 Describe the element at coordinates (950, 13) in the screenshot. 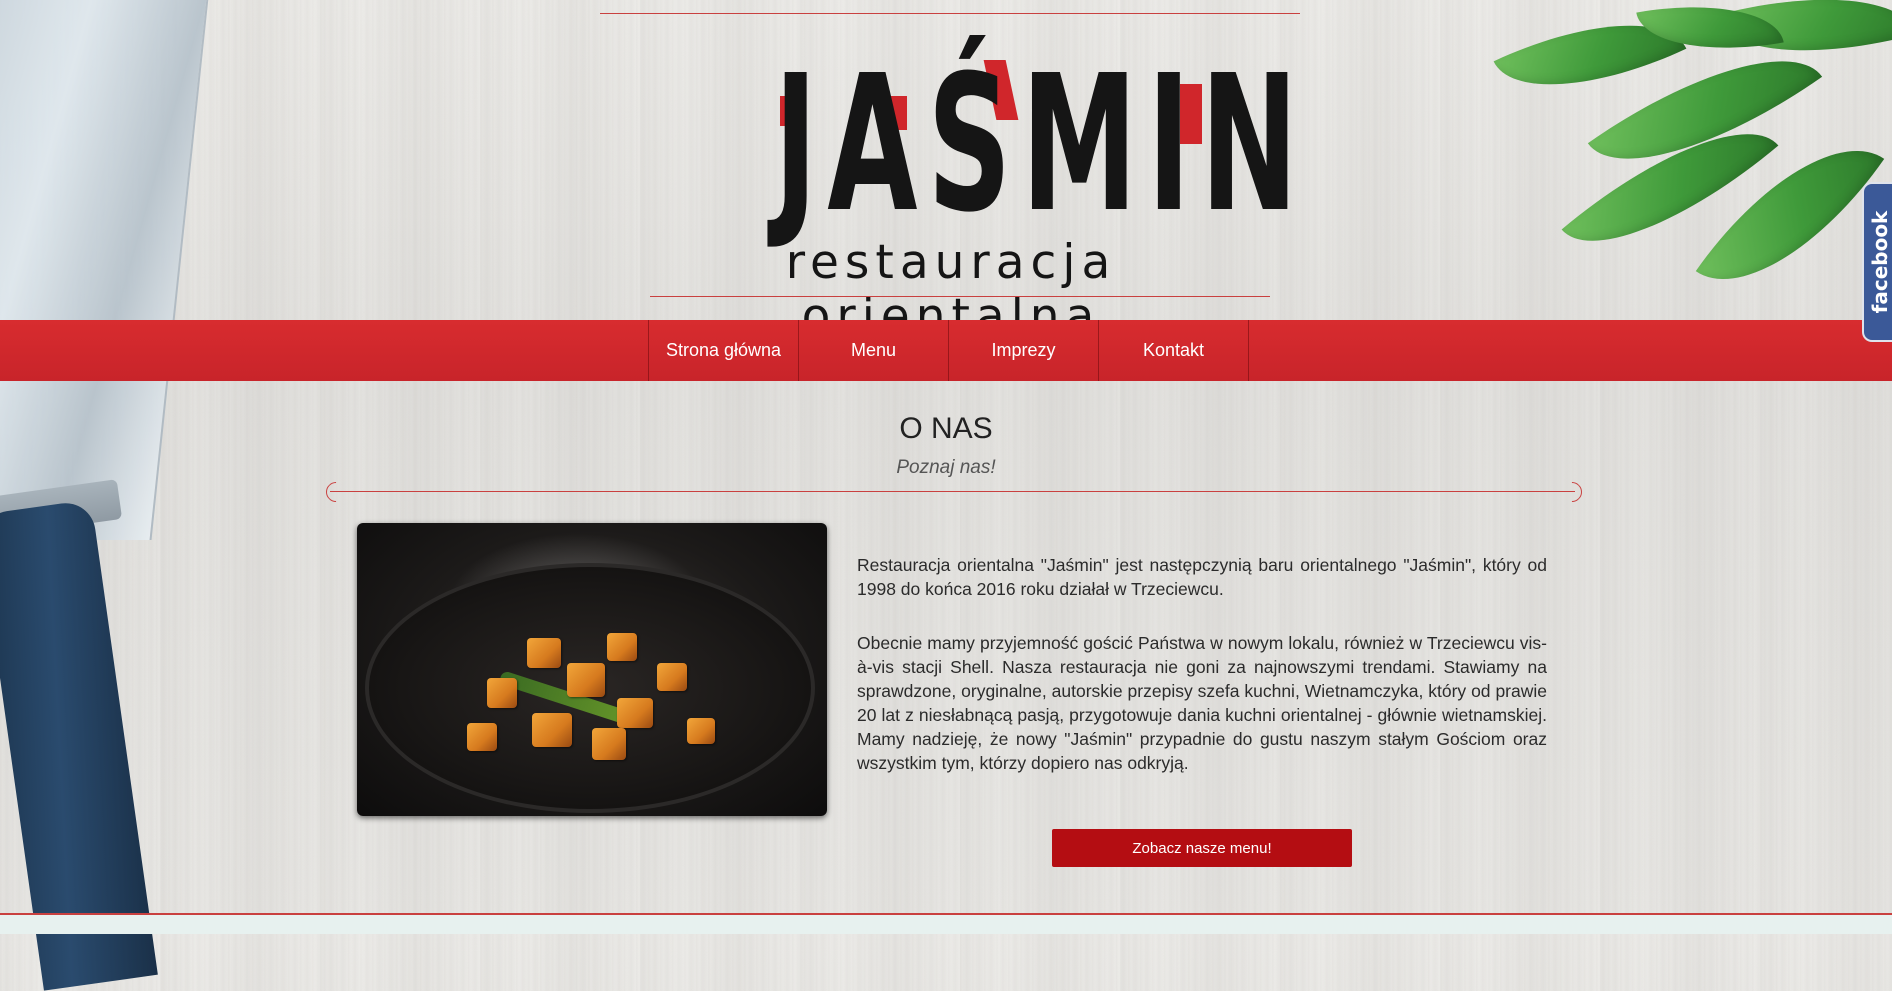

I see `logo-top-line` at that location.